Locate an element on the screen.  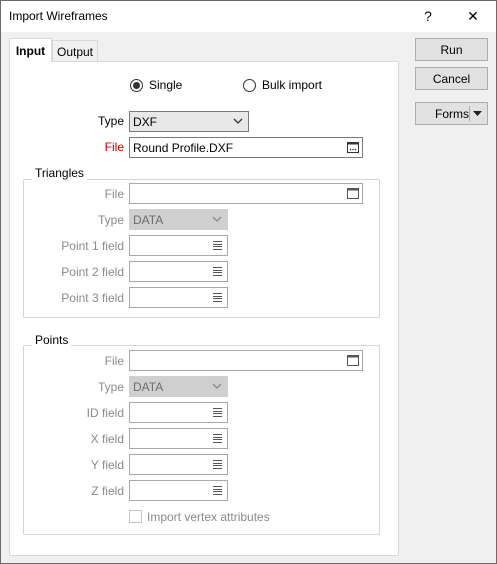
x-field-input is located at coordinates (178, 438).